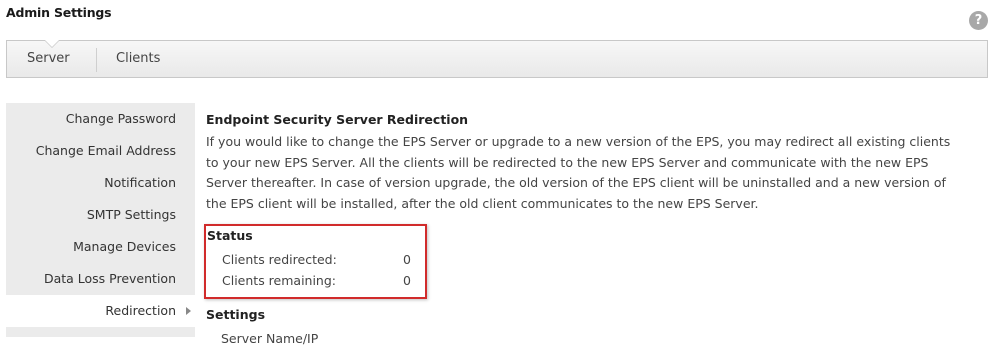 Image resolution: width=994 pixels, height=346 pixels. Describe the element at coordinates (100, 311) in the screenshot. I see `sidebar-item-redirection: Redirection` at that location.